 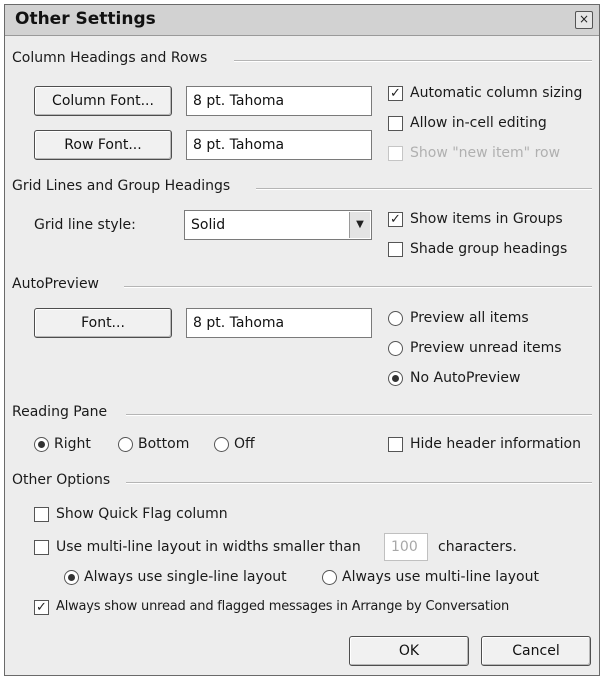 I want to click on single-line-radio, so click(x=71, y=577).